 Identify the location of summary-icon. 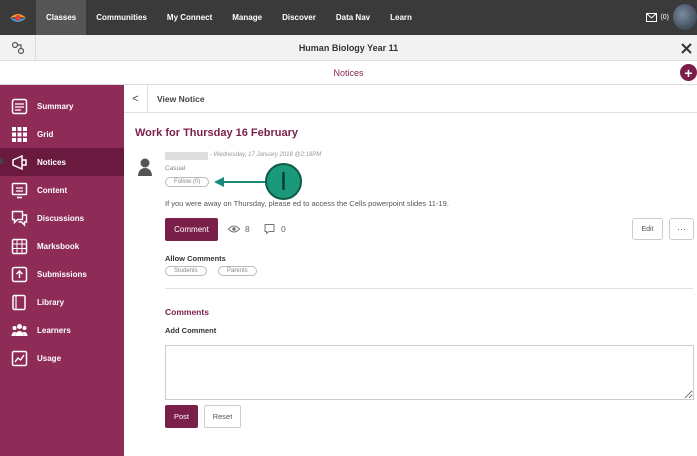
(19, 106).